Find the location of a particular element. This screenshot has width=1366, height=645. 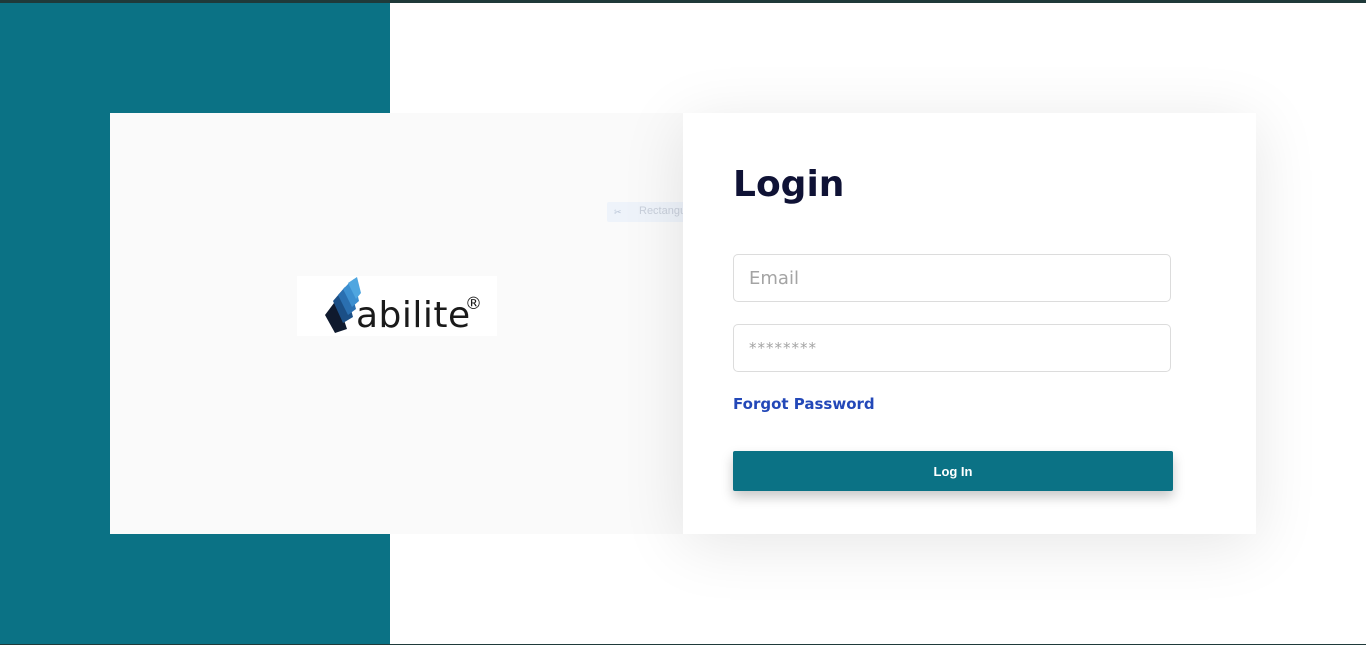

abilite-logo: abilite ® is located at coordinates (397, 306).